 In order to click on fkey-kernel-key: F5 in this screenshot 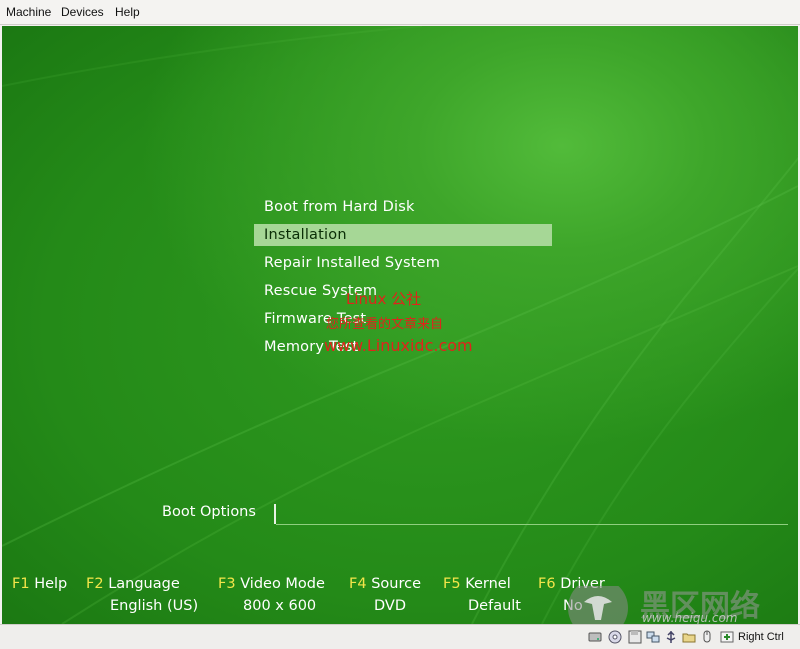, I will do `click(452, 584)`.